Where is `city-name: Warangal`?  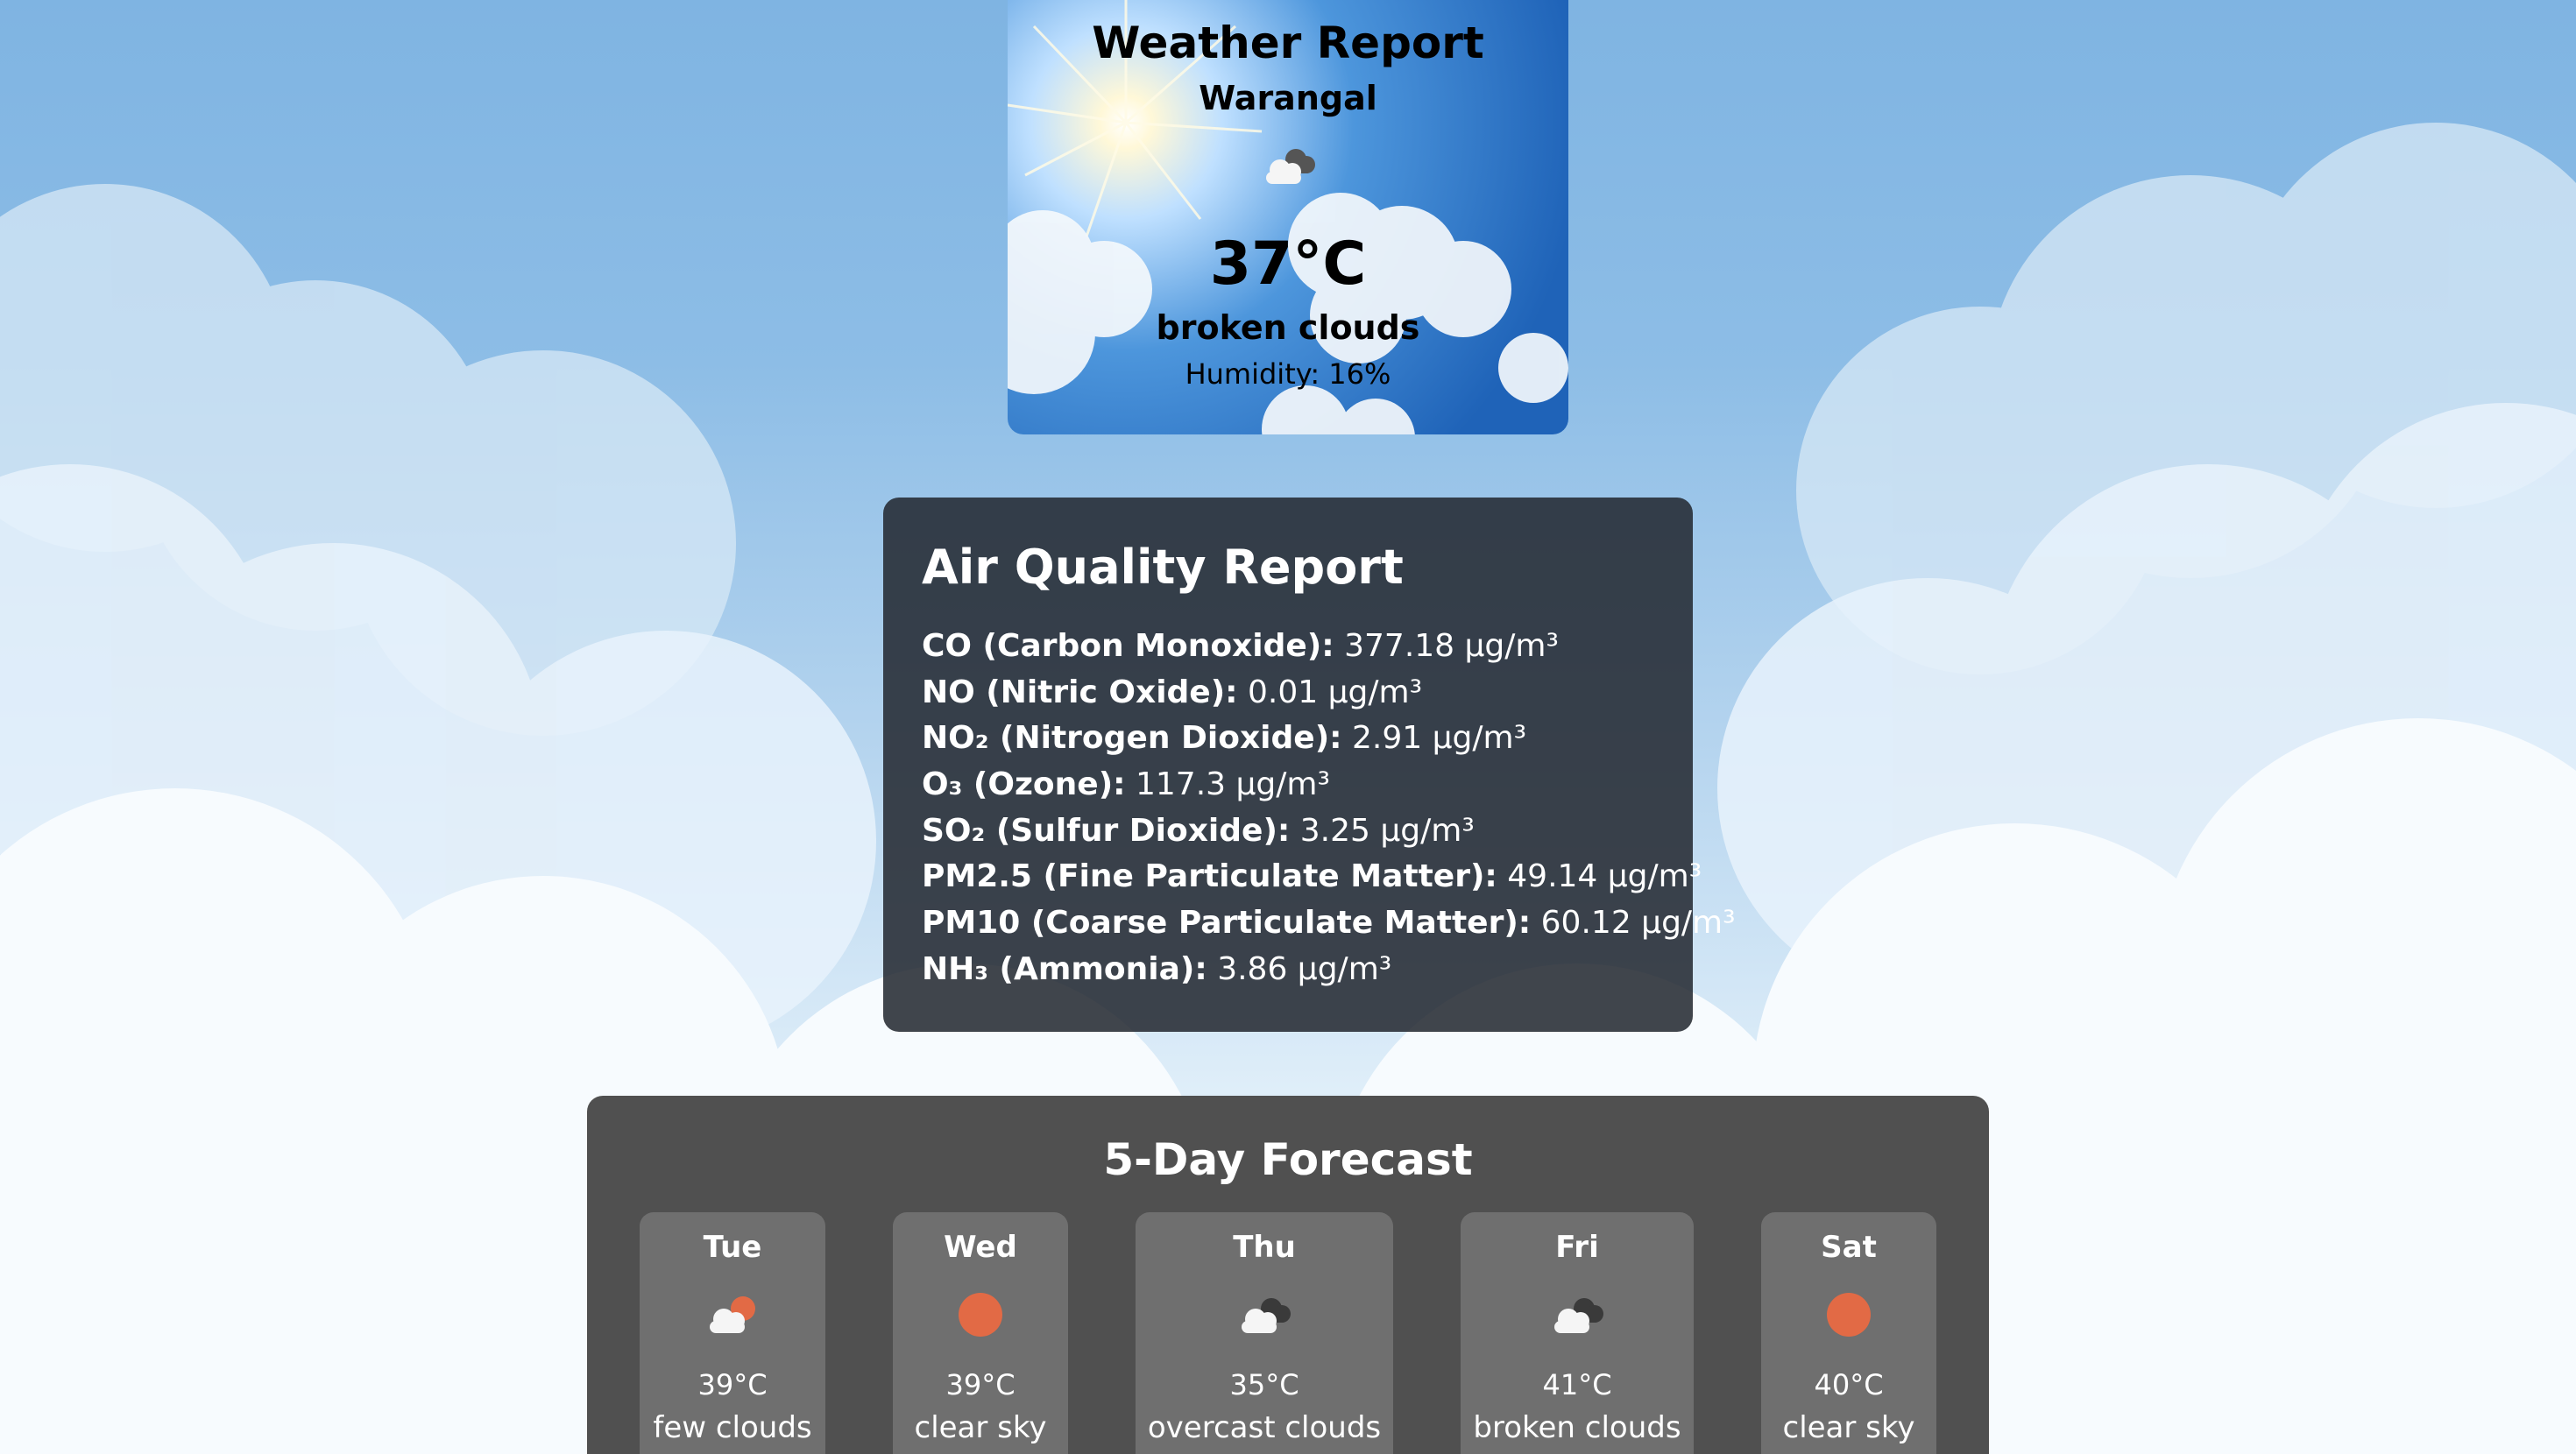
city-name: Warangal is located at coordinates (1288, 98).